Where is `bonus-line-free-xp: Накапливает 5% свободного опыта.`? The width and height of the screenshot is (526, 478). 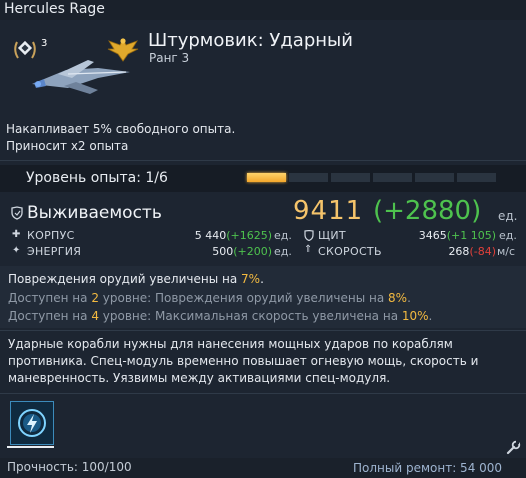 bonus-line-free-xp: Накапливает 5% свободного опыта. is located at coordinates (121, 129).